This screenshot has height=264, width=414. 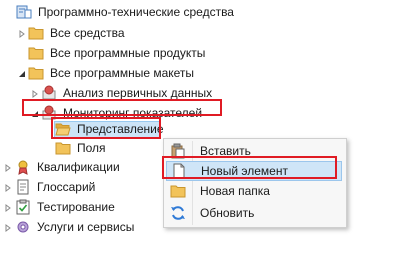 I want to click on tree-item: Все программные продукты, so click(x=116, y=53).